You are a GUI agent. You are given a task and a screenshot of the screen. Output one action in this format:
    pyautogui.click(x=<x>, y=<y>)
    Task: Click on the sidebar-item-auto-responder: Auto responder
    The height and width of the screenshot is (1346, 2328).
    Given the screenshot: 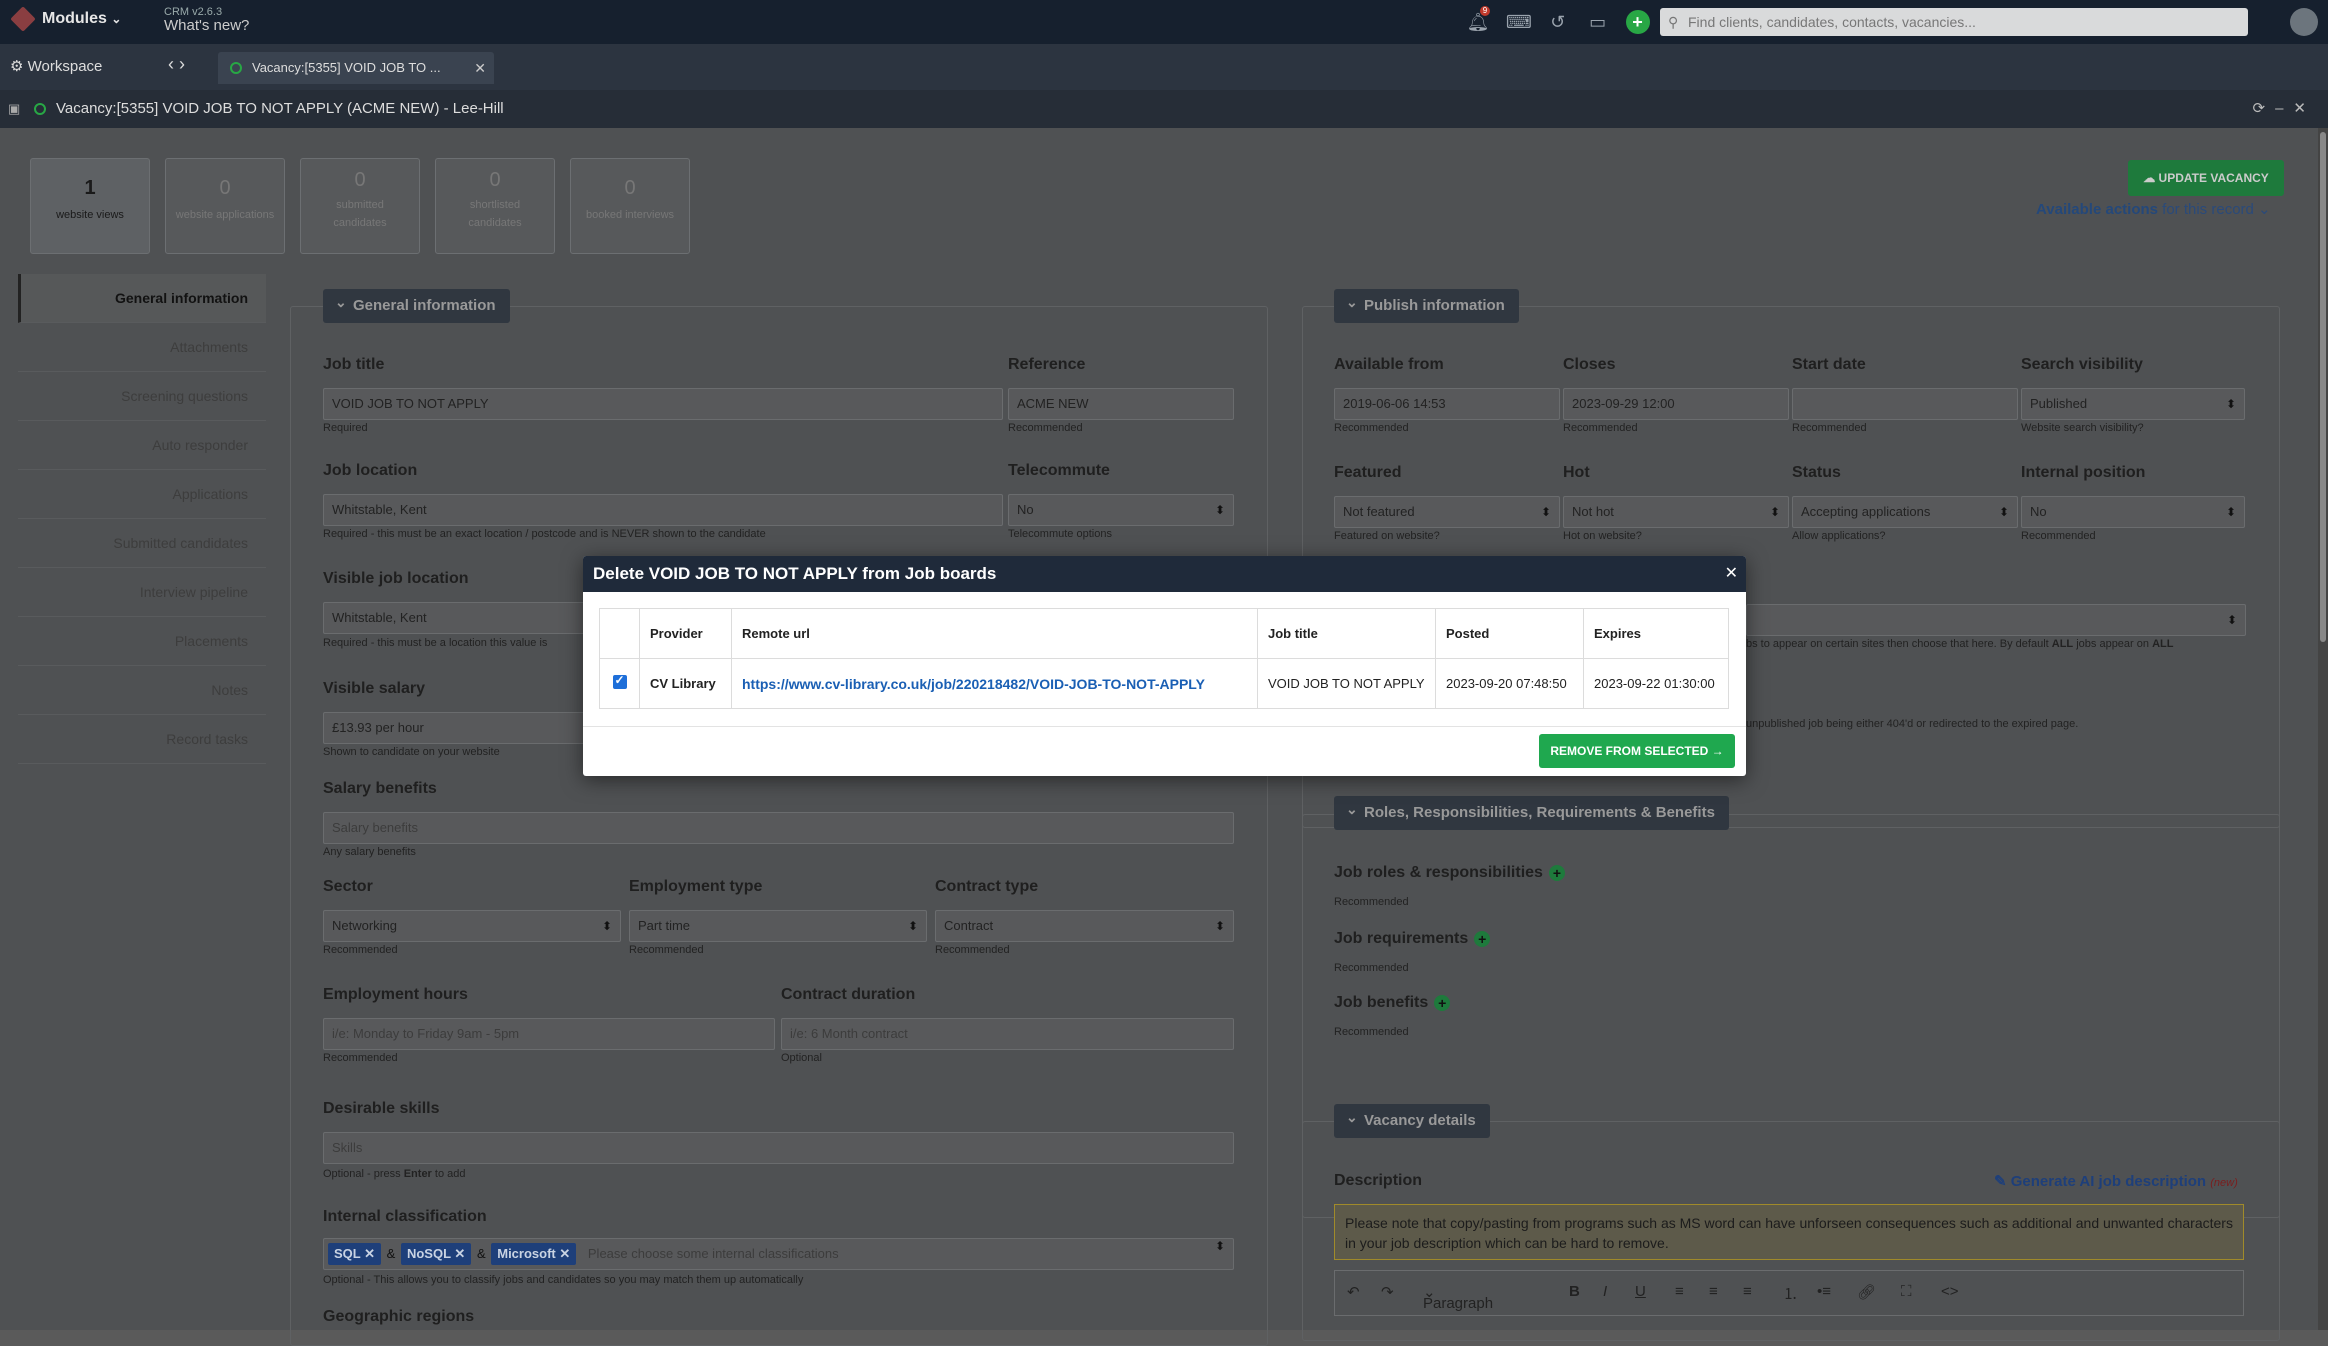 What is the action you would take?
    pyautogui.click(x=142, y=445)
    